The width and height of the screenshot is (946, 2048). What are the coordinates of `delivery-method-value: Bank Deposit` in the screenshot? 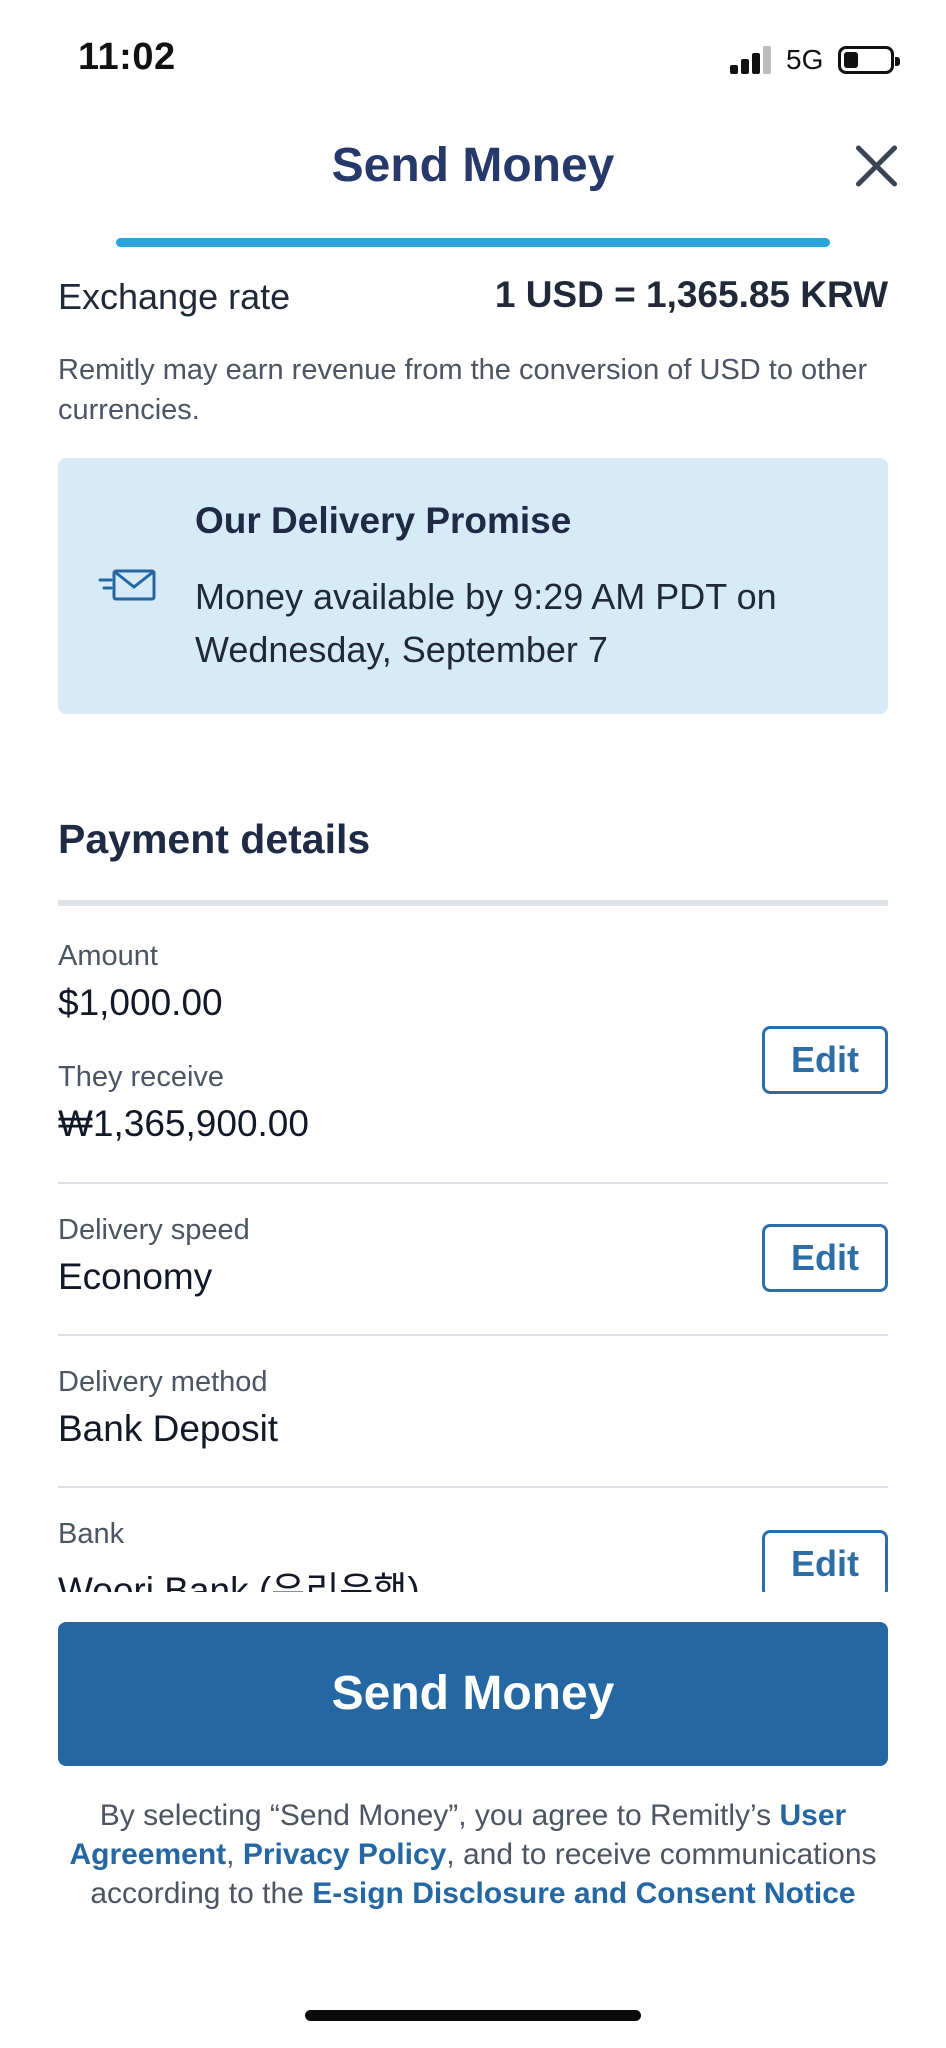 It's located at (168, 1428).